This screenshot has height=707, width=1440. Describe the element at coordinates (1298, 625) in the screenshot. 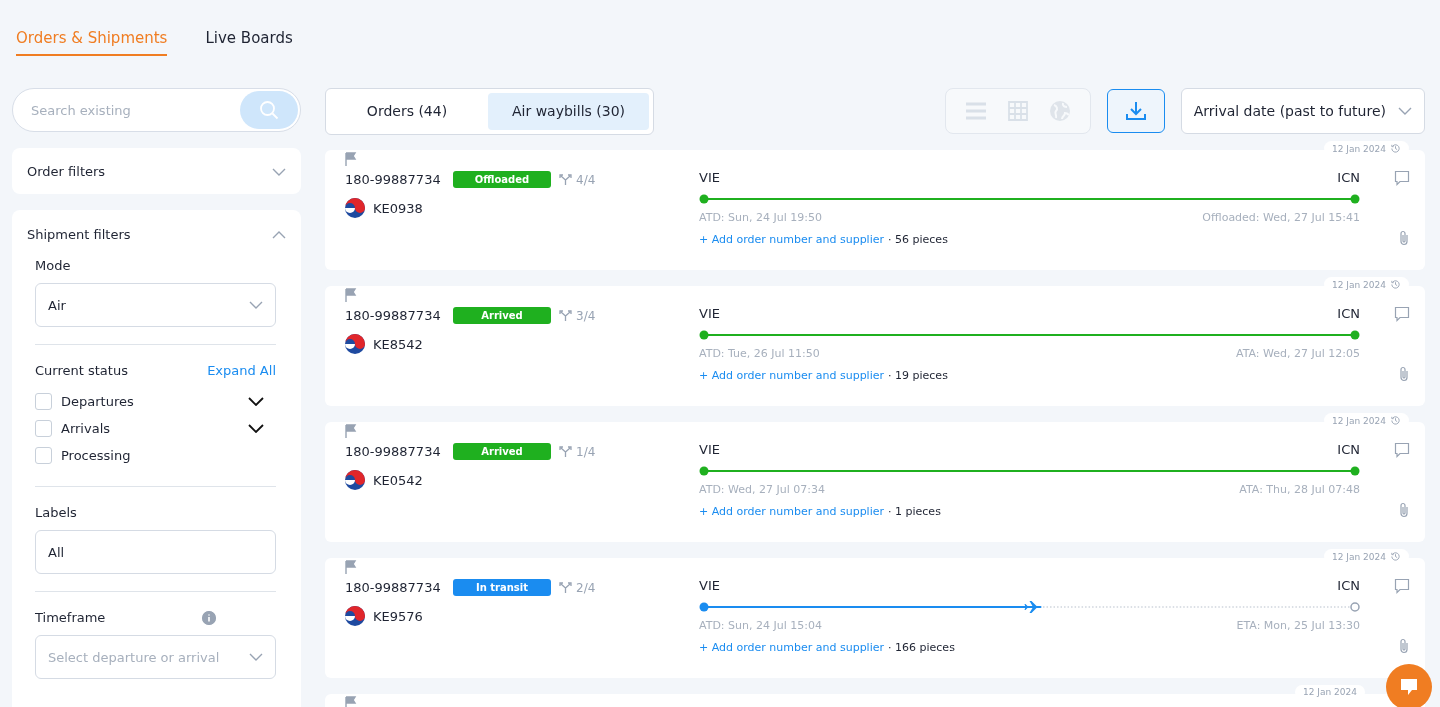

I see `arrival-time: ETA: Mon, 25 Jul 13:30` at that location.